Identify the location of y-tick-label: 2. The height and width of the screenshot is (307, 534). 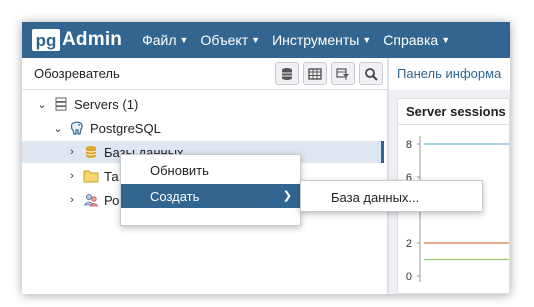
(409, 244).